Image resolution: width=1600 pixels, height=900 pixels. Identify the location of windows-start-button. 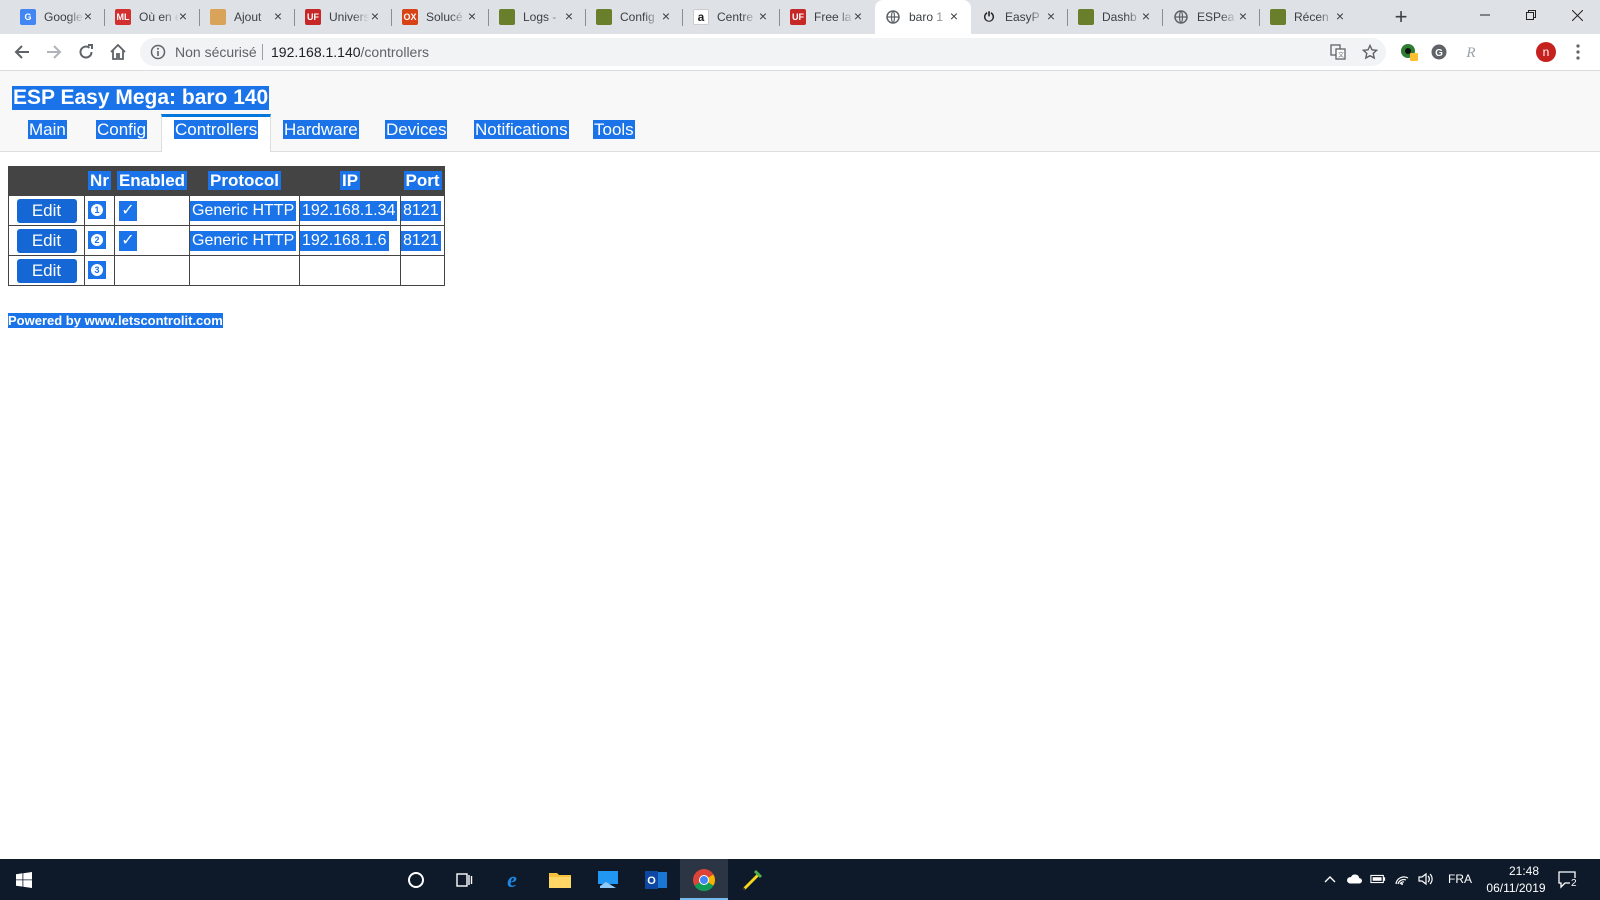
(24, 879).